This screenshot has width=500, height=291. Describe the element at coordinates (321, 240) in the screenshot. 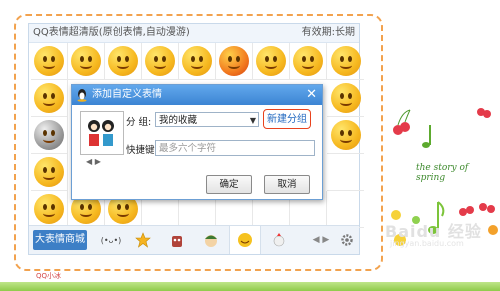

I see `scroll-arrows-icon: ◀ ▶` at that location.